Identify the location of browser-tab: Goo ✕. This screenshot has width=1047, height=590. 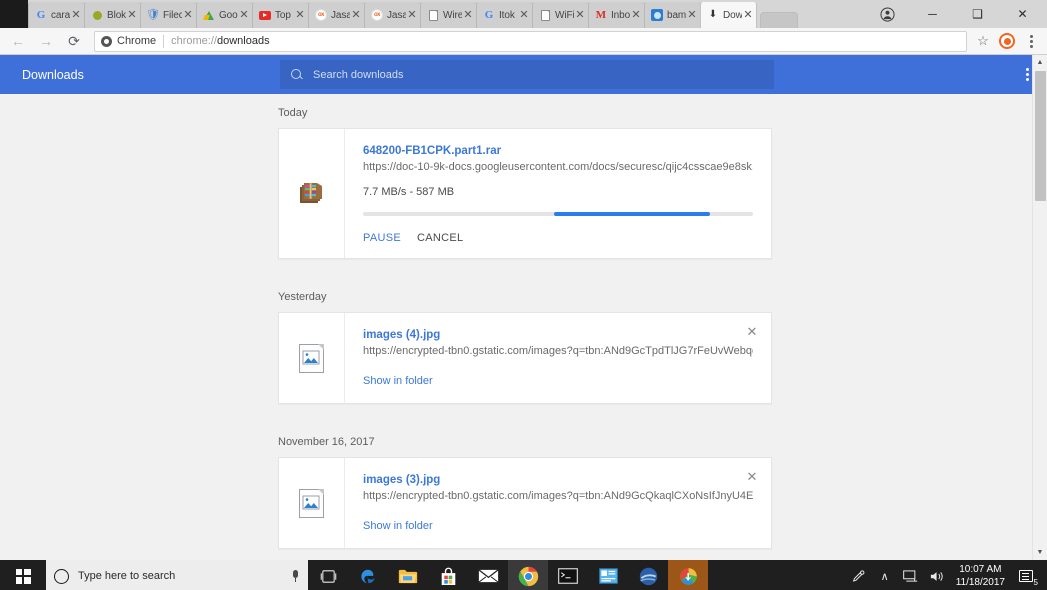
(224, 15).